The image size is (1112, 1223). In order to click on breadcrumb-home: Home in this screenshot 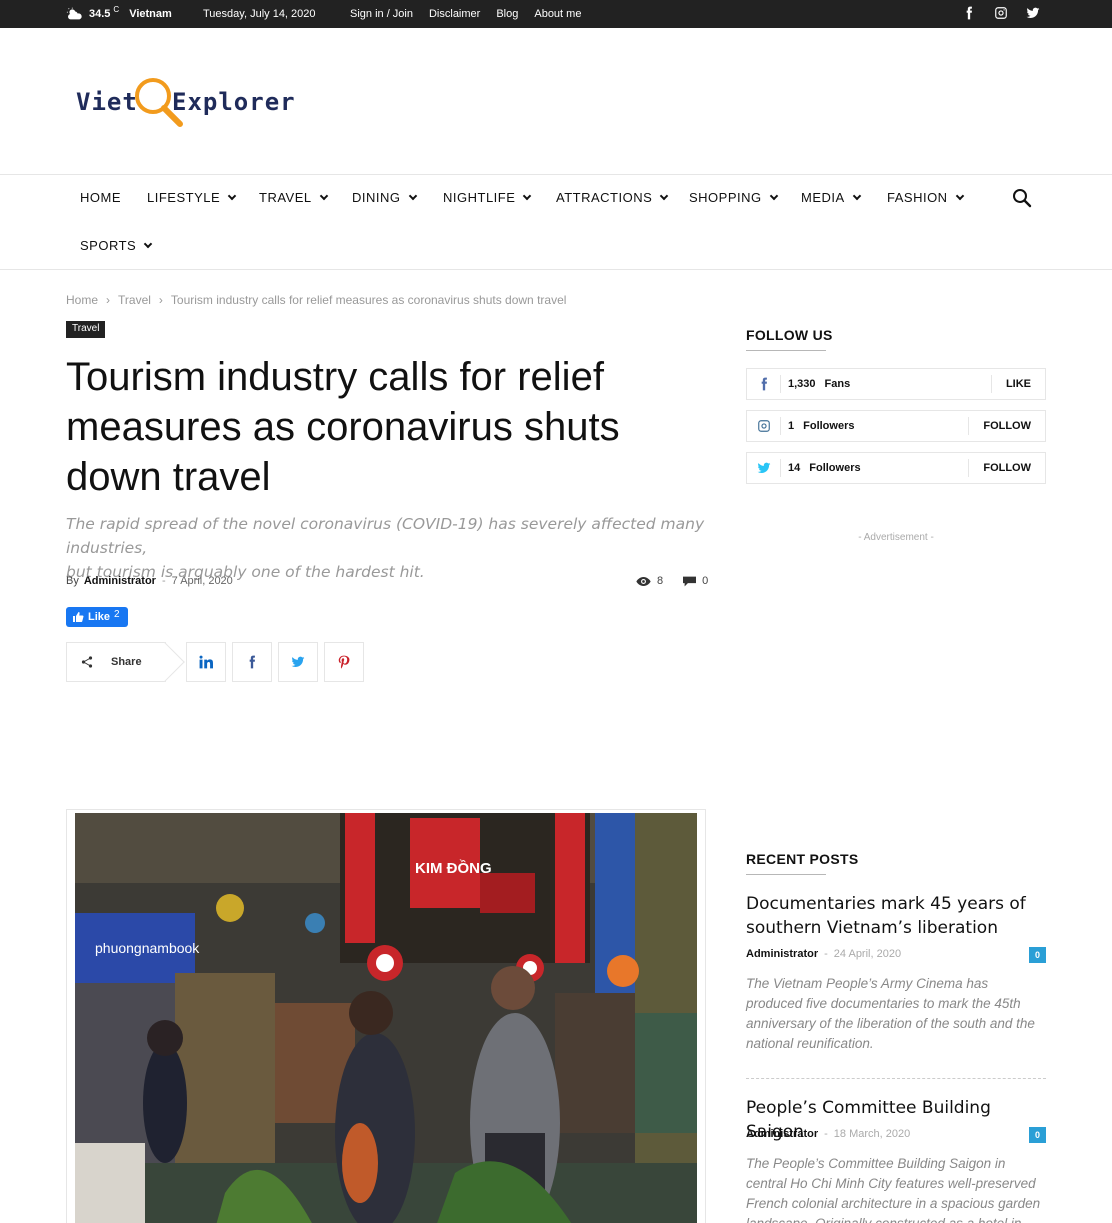, I will do `click(82, 300)`.